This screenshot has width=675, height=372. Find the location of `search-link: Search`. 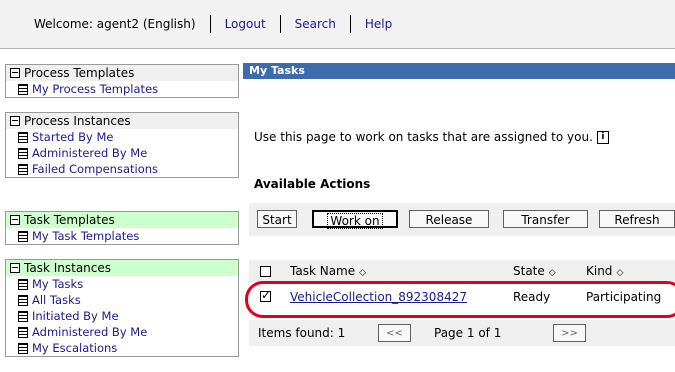

search-link: Search is located at coordinates (315, 24).